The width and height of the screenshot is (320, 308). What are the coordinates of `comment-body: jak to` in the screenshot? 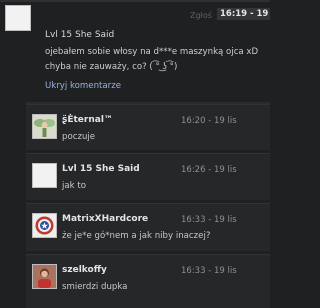 It's located at (74, 186).